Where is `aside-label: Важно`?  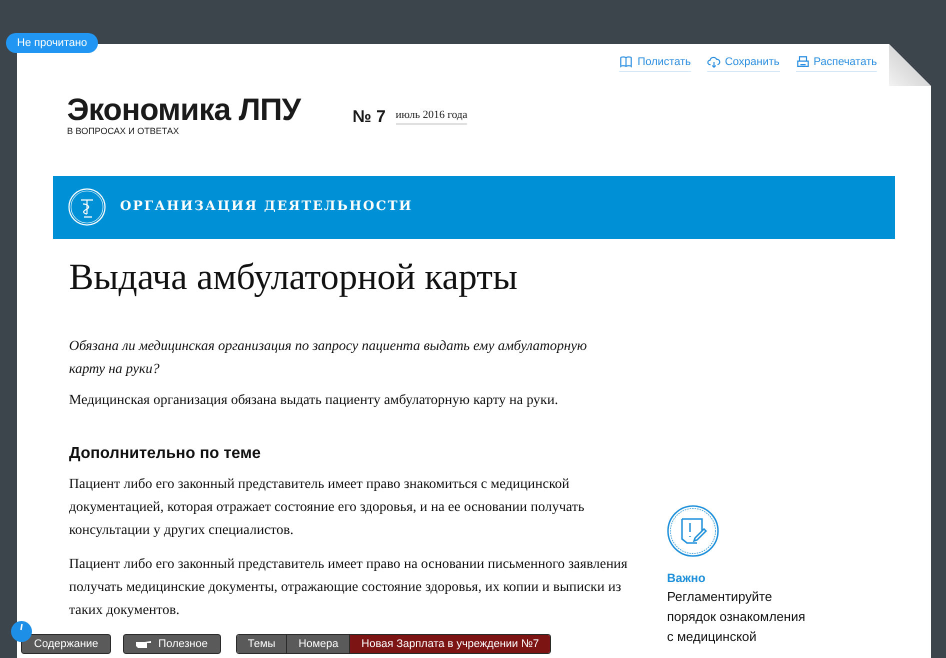
aside-label: Важно is located at coordinates (686, 578).